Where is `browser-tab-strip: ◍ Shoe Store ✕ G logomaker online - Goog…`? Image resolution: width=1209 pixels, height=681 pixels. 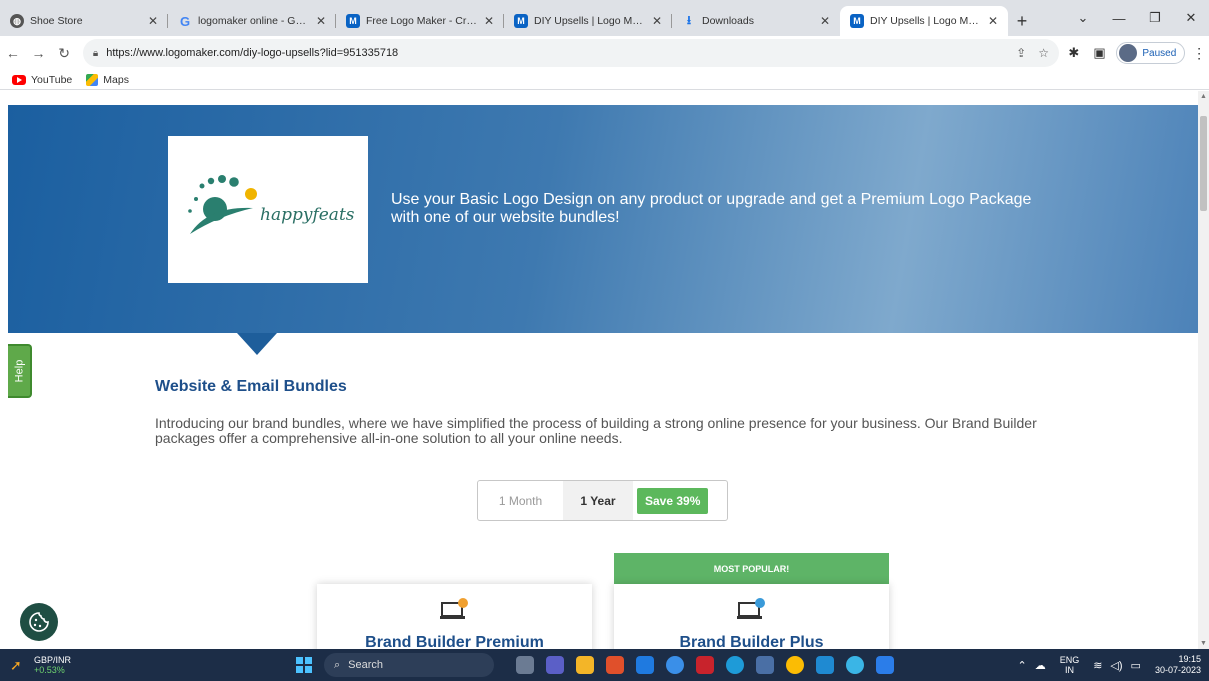
browser-tab-strip: ◍ Shoe Store ✕ G logomaker online - Goog… is located at coordinates (604, 18).